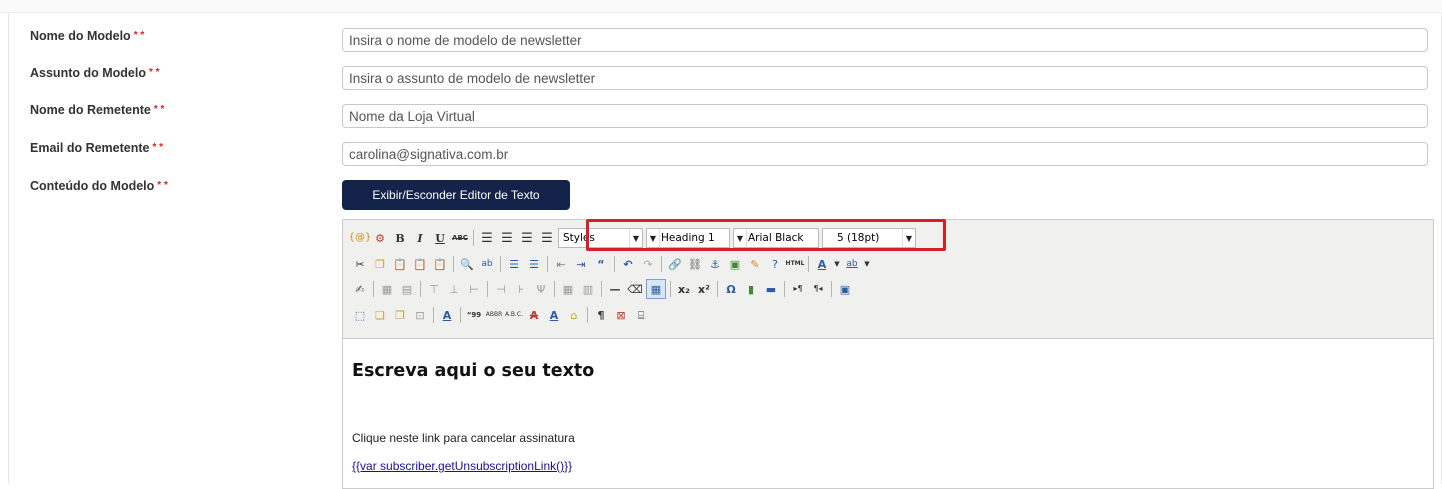 Image resolution: width=1442 pixels, height=489 pixels. I want to click on split-cells-icon: ▦, so click(568, 289).